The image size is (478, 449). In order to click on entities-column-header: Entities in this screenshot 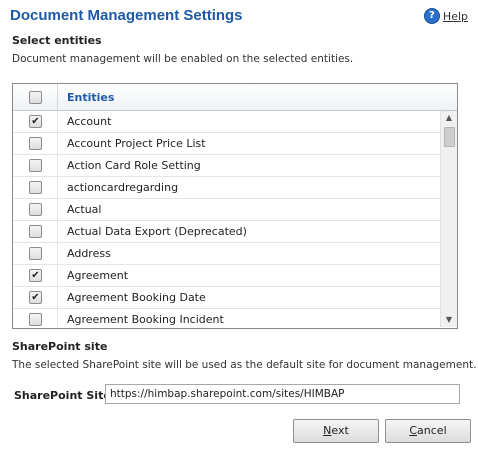, I will do `click(91, 97)`.